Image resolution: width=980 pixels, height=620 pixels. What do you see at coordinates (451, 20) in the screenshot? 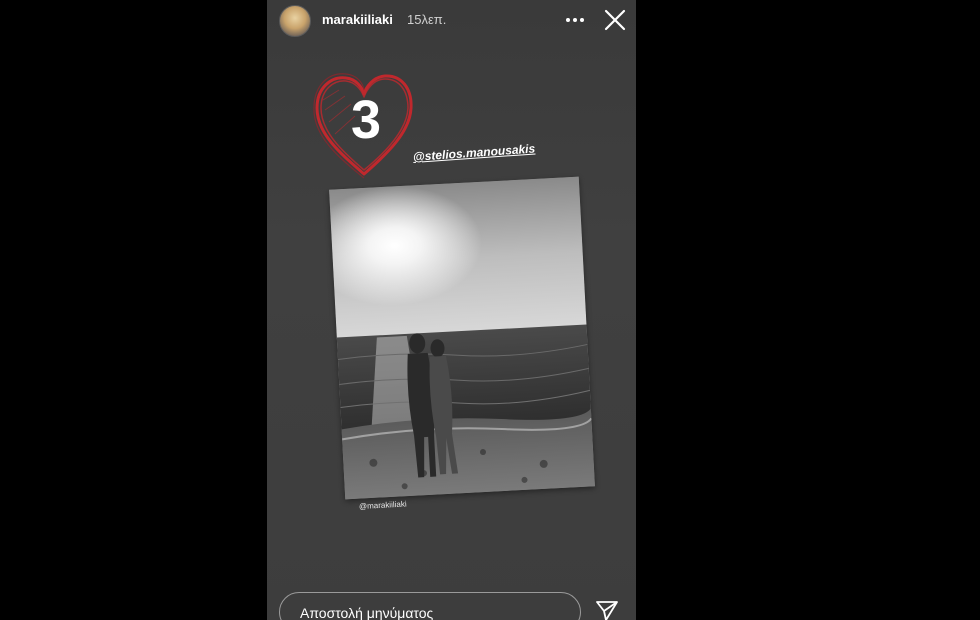
I see `story-header: marakiiliaki 15λεπ.` at bounding box center [451, 20].